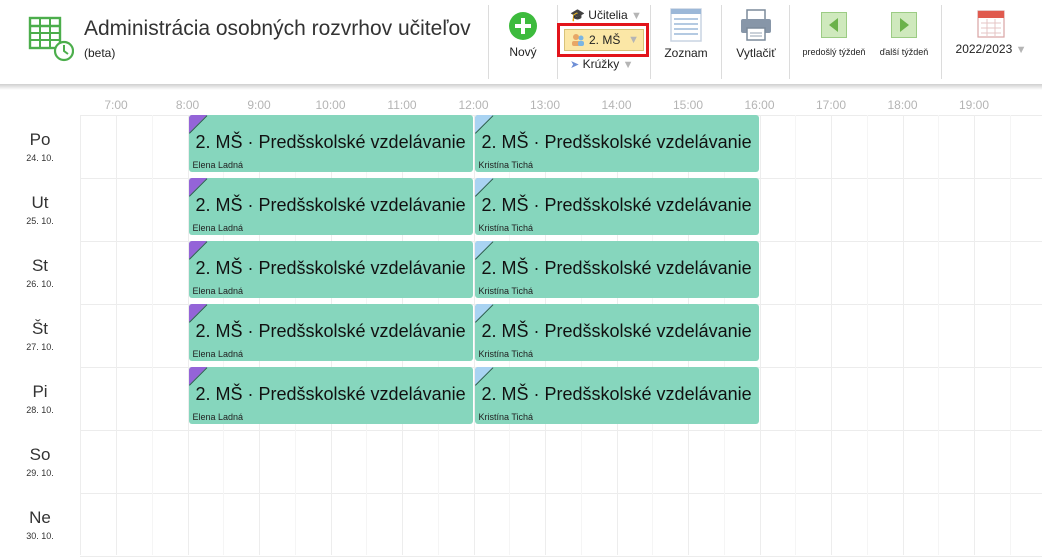  I want to click on children-icon, so click(578, 40).